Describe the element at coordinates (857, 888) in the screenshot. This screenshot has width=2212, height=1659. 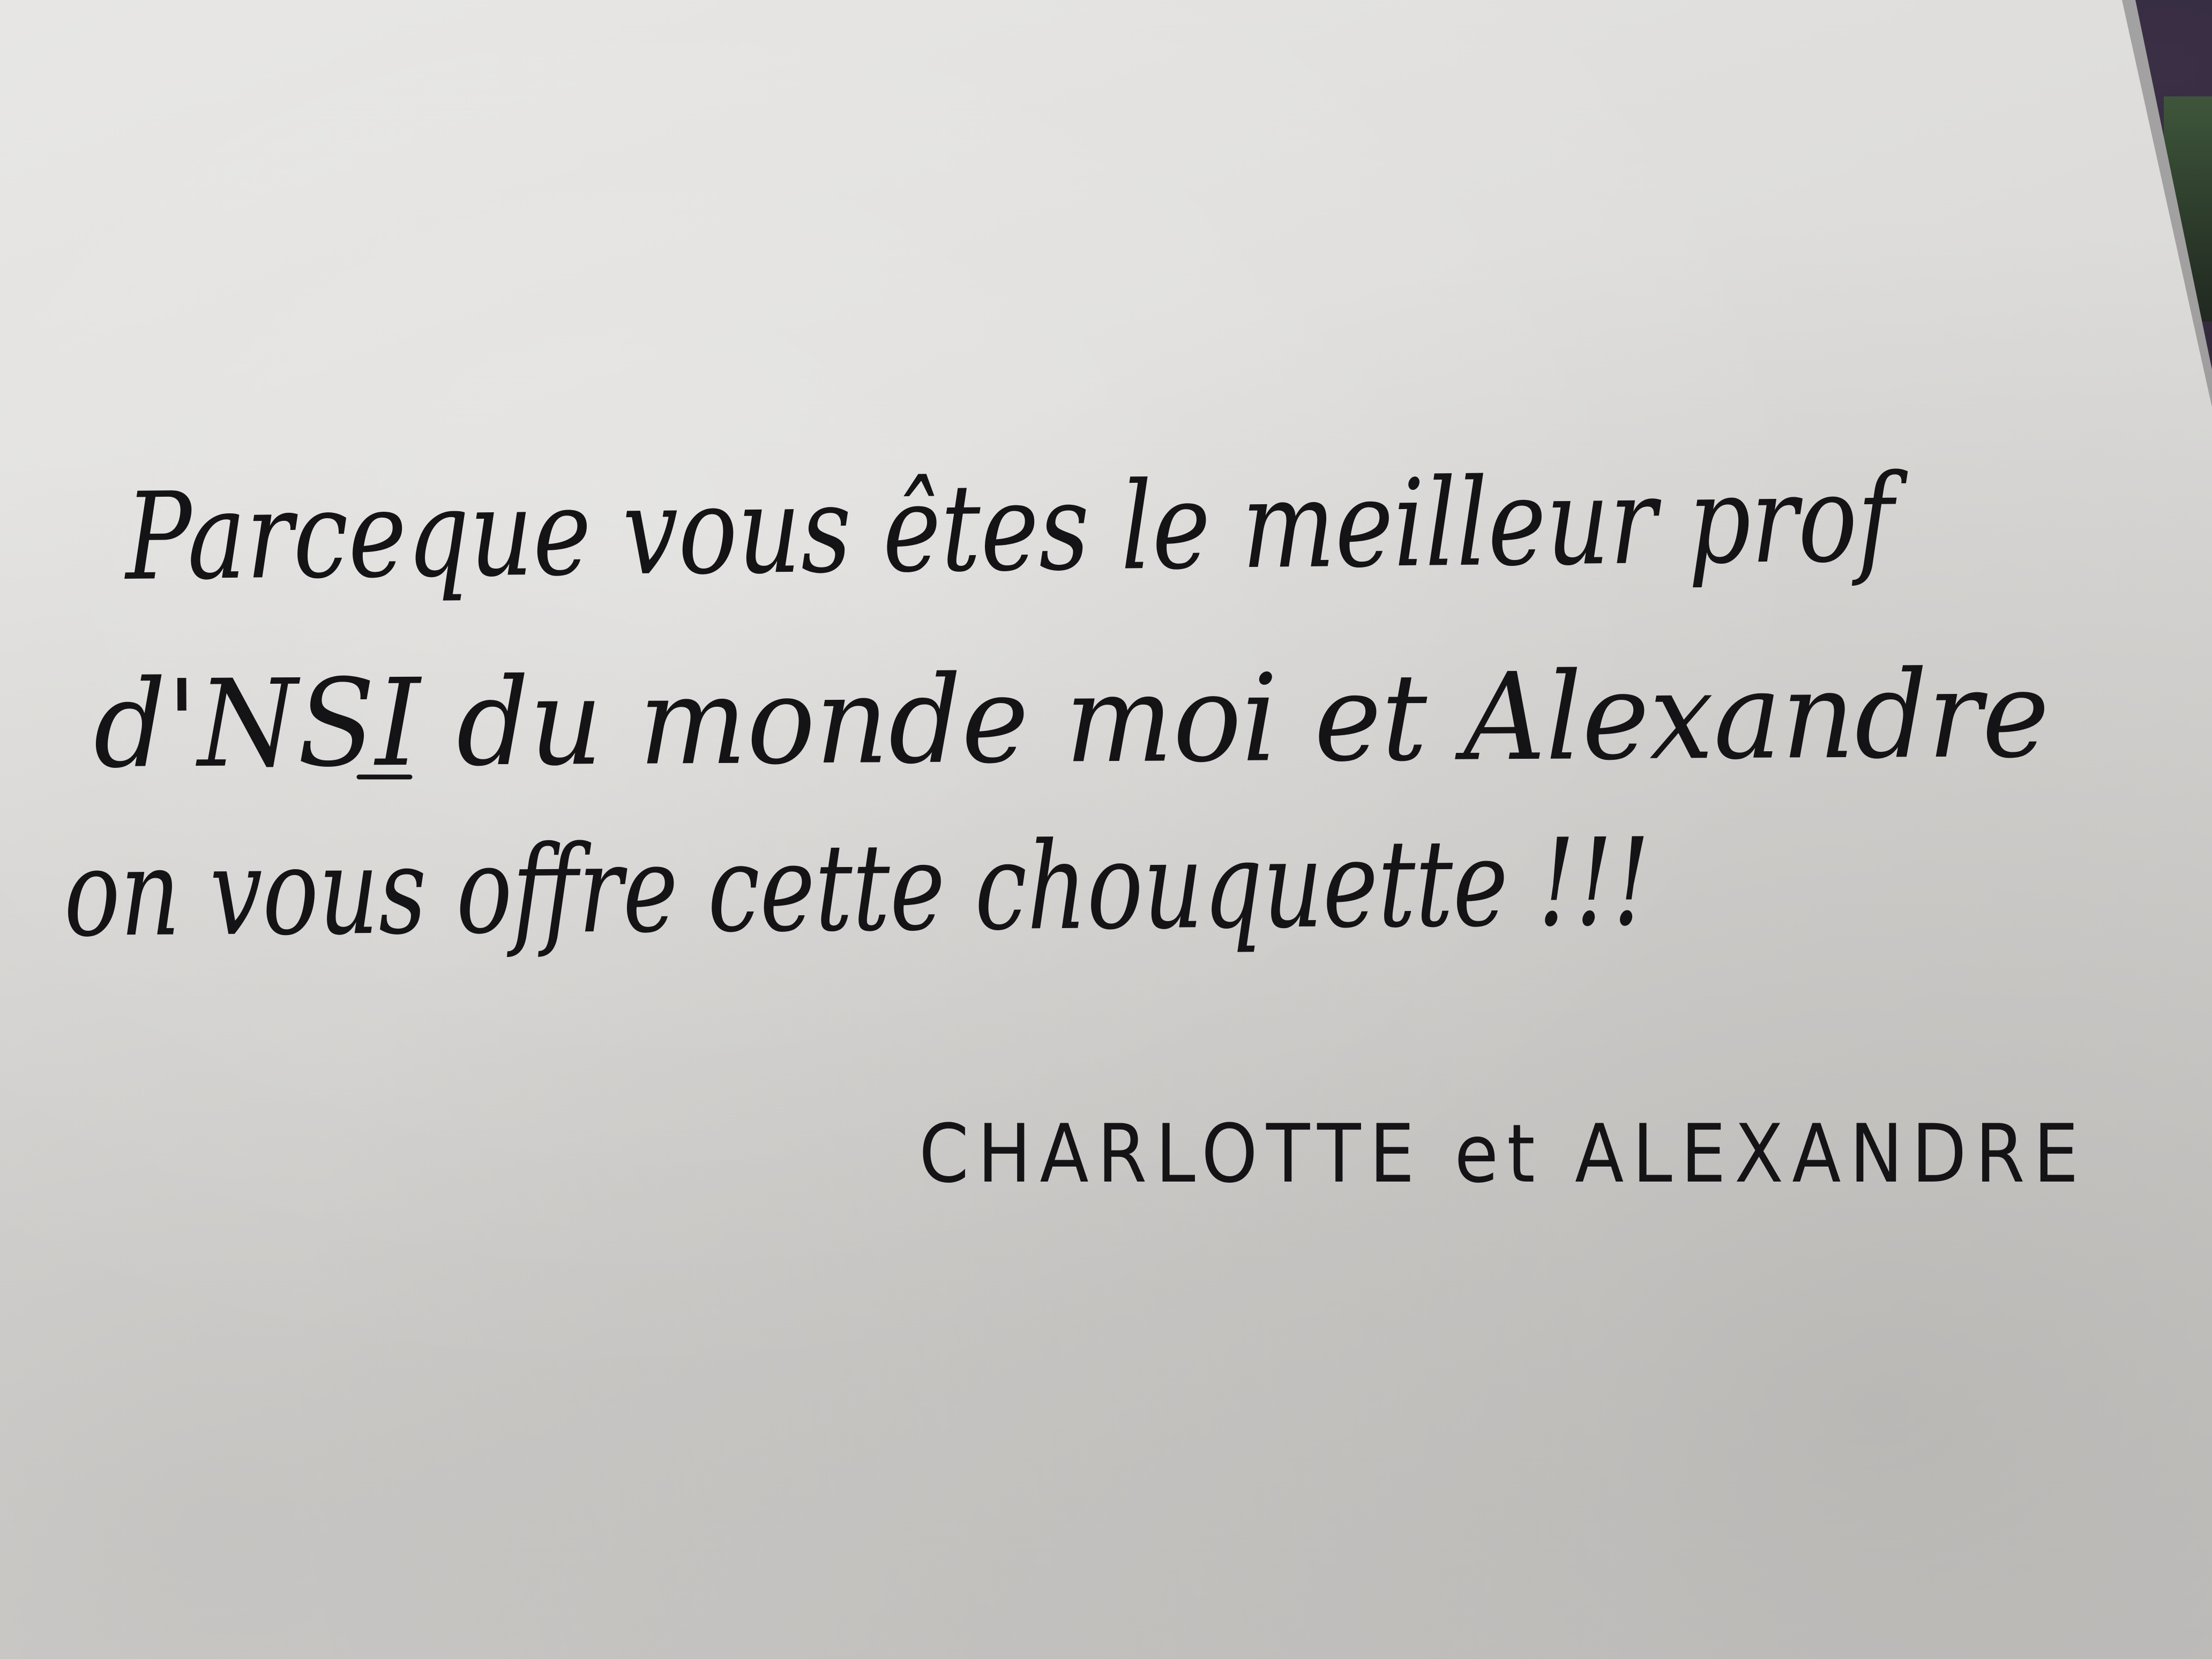
I see `note-line-3: on vous offre cette chouquette !!!` at that location.